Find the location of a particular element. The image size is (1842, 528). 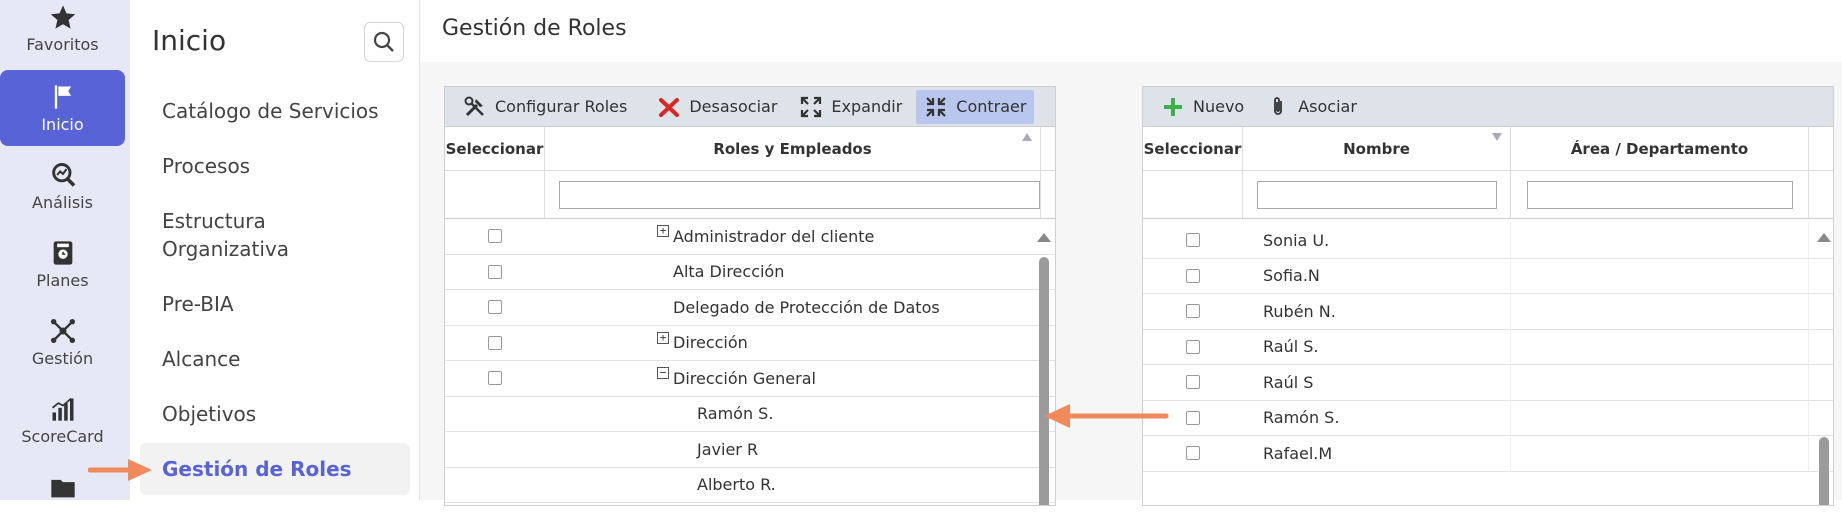

employees-toolbar: Nuevo Asociar is located at coordinates (1488, 107).